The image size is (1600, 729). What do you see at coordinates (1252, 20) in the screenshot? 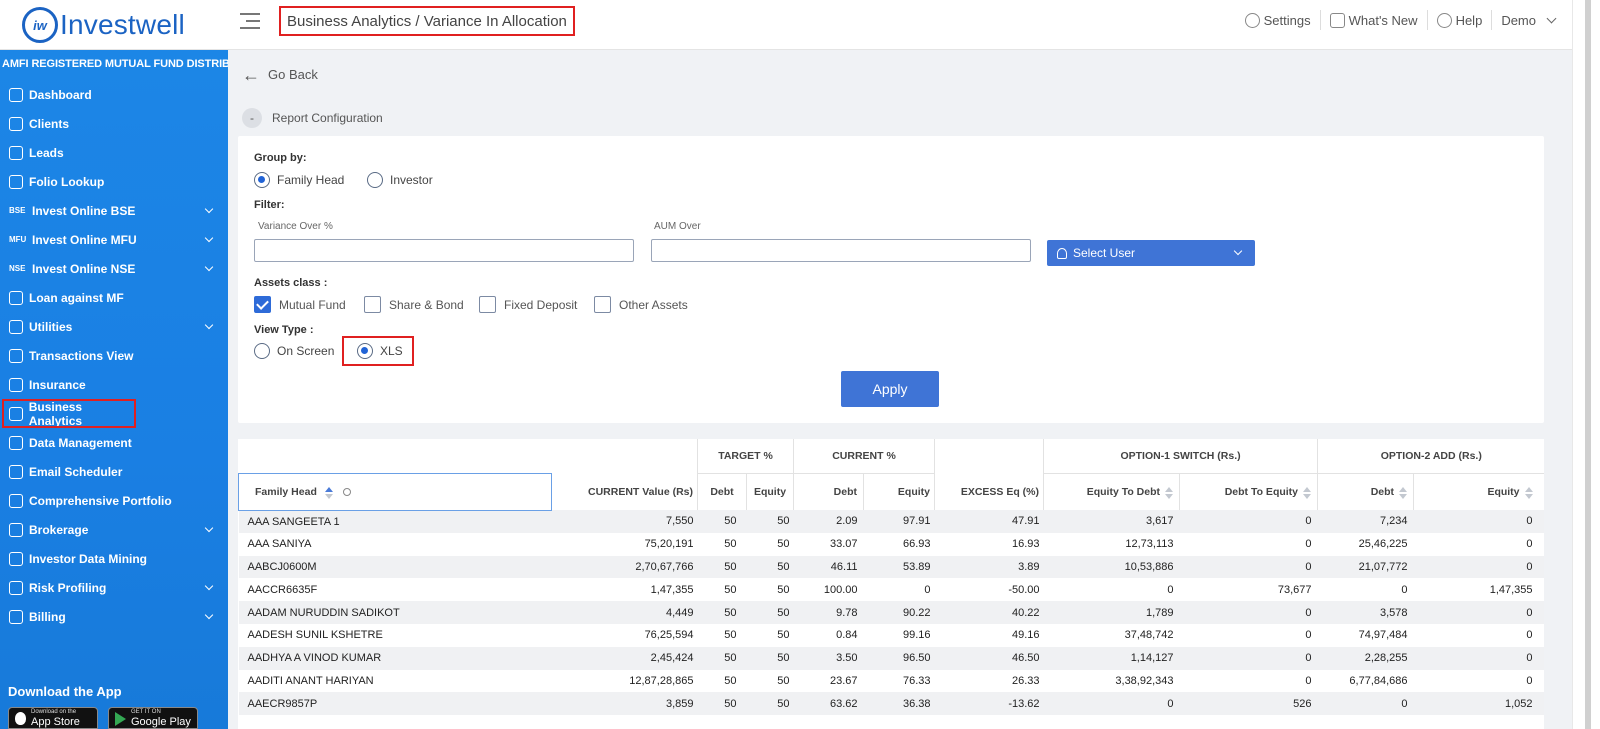
I see `gear-icon` at bounding box center [1252, 20].